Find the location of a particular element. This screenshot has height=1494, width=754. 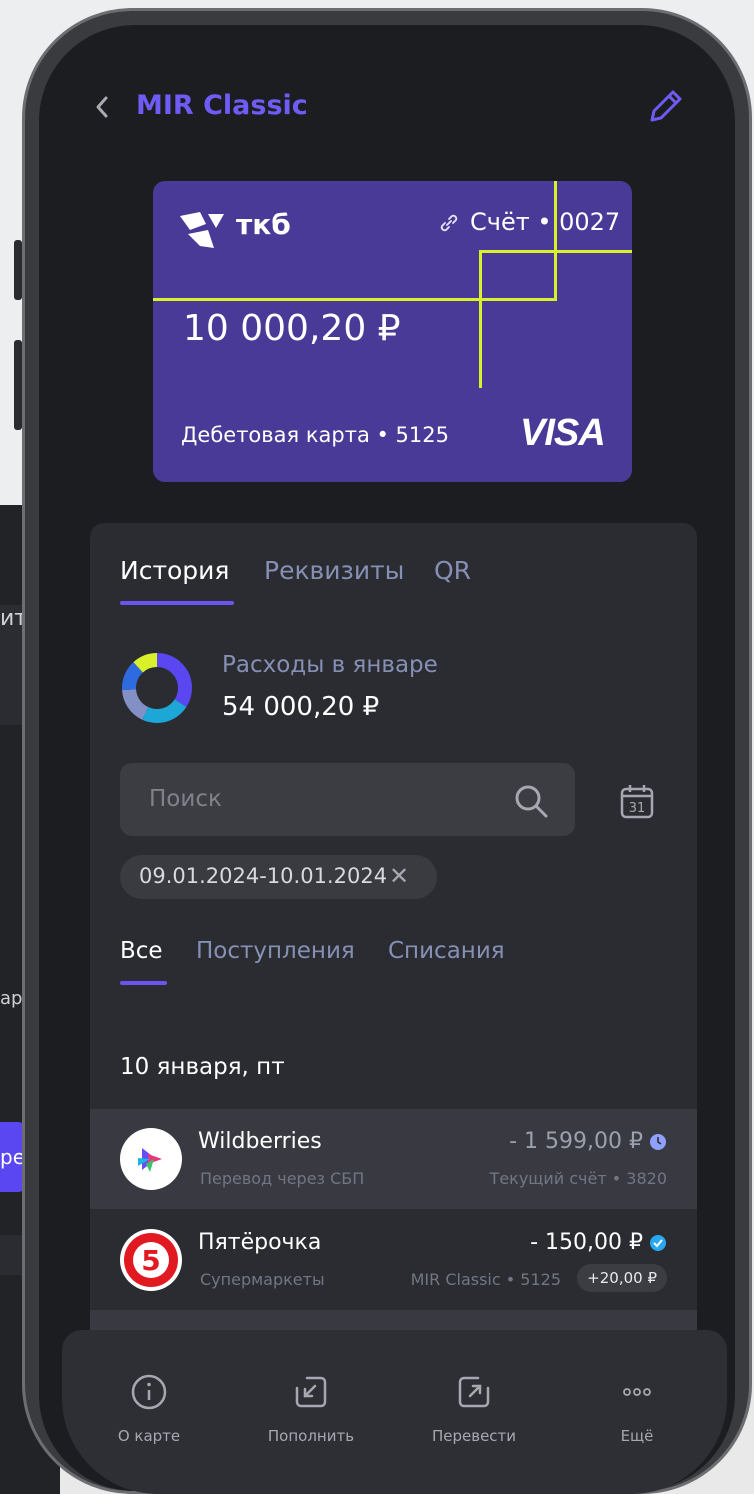

nav-label: О карте is located at coordinates (149, 1436).